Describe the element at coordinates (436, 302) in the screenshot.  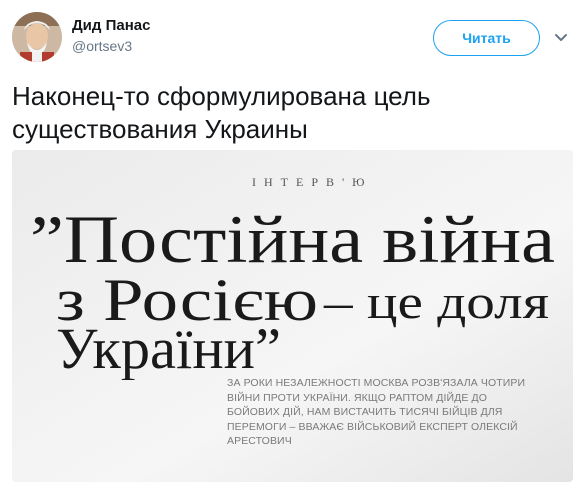
I see `headline-line-2b: – це доля` at that location.